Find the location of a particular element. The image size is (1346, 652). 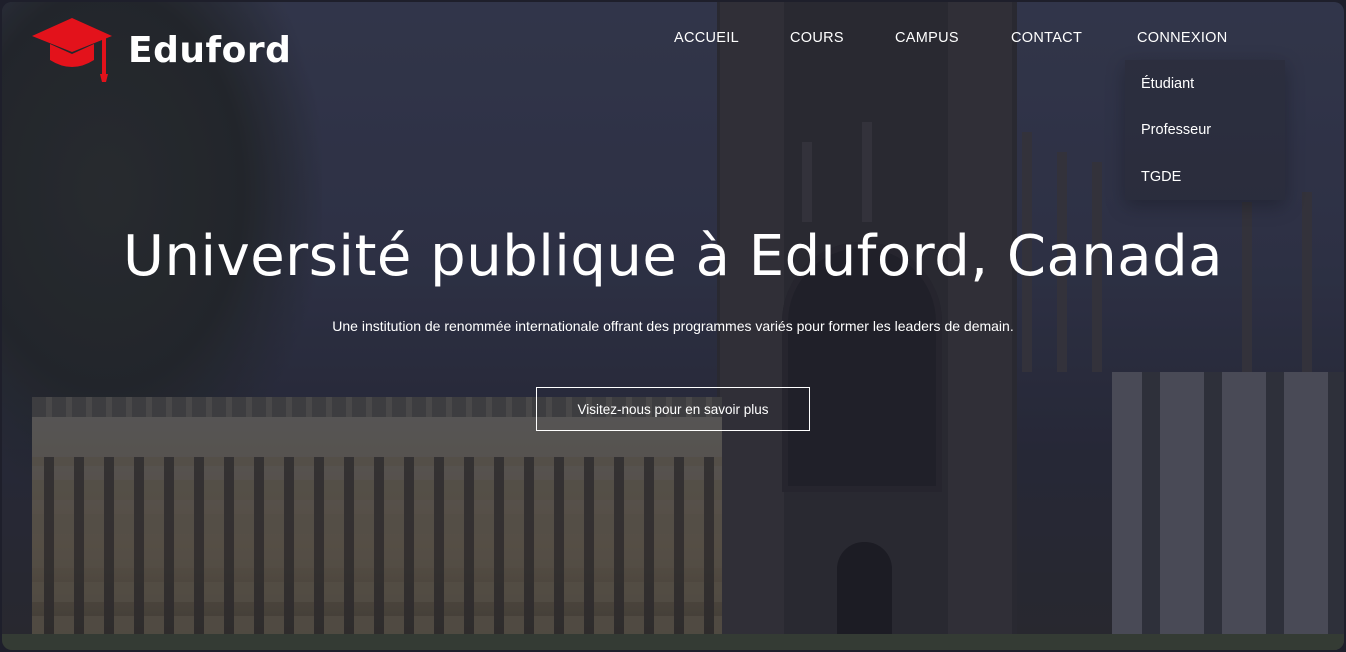

brand-name: Eduford is located at coordinates (210, 50).